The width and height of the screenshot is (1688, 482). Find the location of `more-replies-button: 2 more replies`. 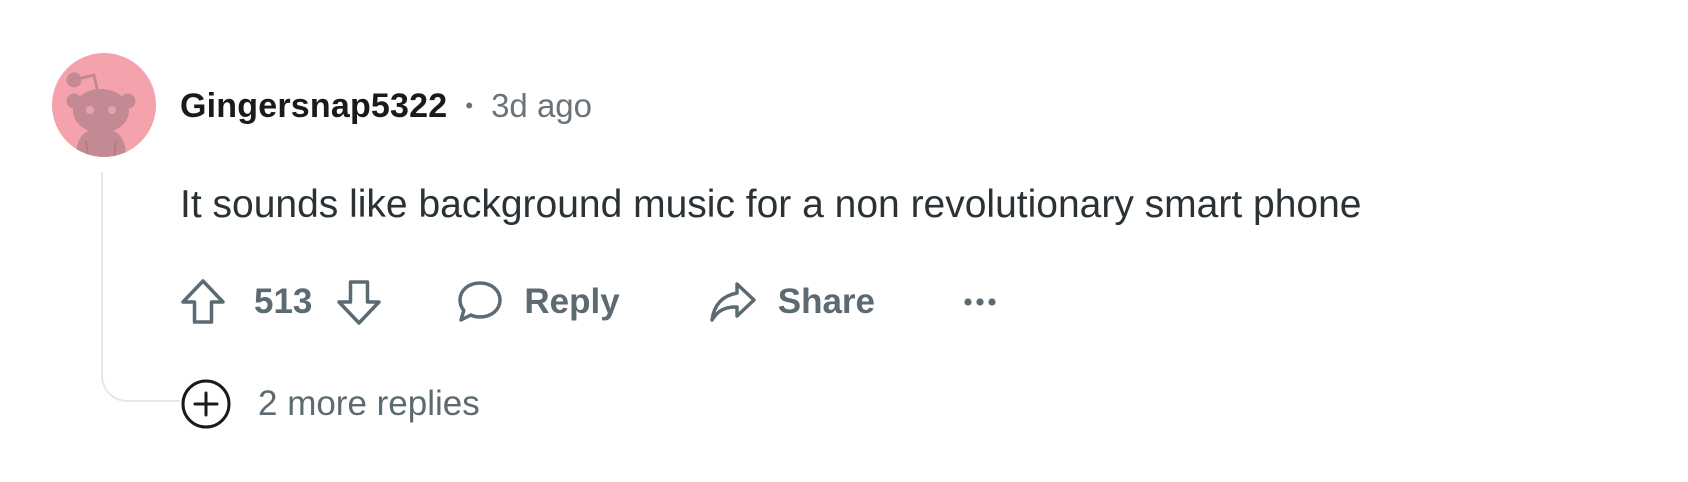

more-replies-button: 2 more replies is located at coordinates (333, 404).